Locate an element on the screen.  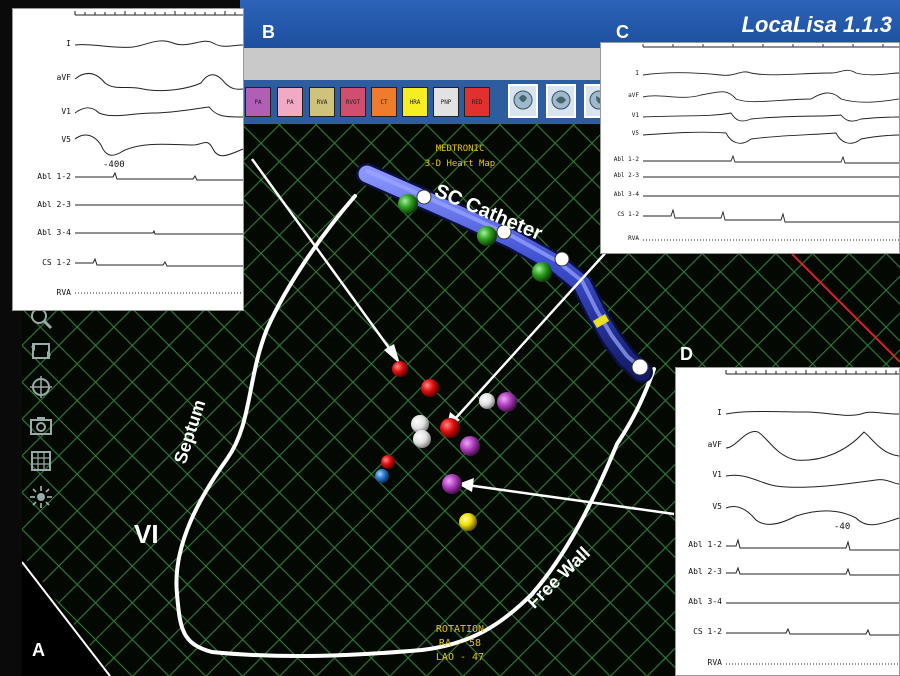
light-icon is located at coordinates (41, 497).